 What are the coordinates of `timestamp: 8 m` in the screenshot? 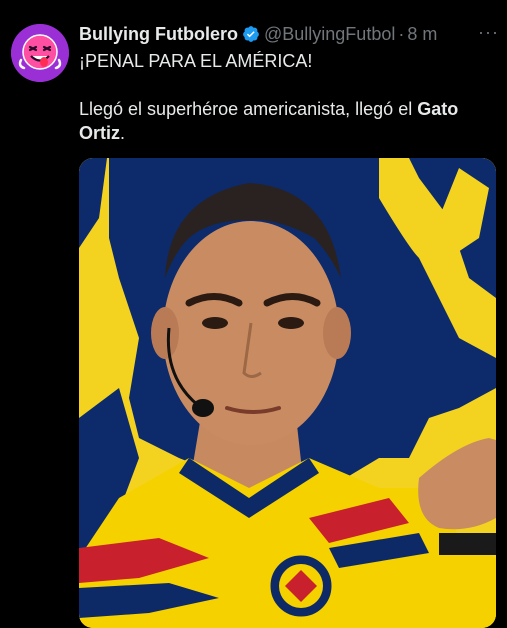 It's located at (422, 34).